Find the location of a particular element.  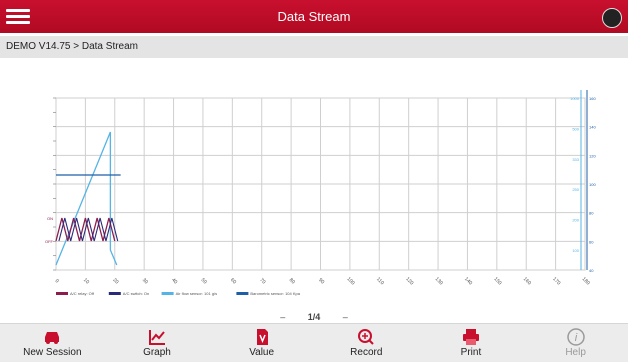

graph-button: Graph is located at coordinates (157, 343).